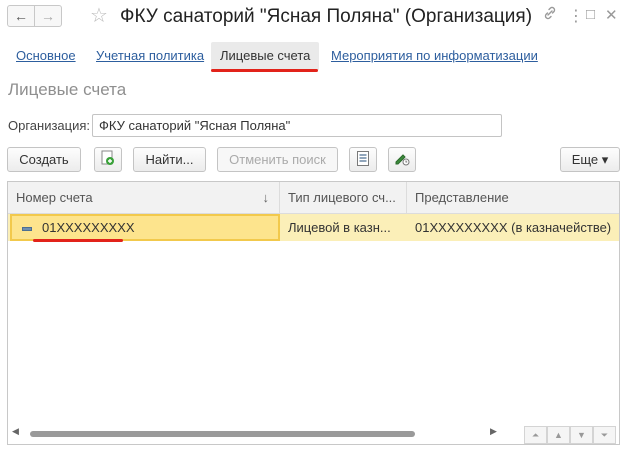 This screenshot has height=453, width=626. I want to click on link-icon, so click(550, 15).